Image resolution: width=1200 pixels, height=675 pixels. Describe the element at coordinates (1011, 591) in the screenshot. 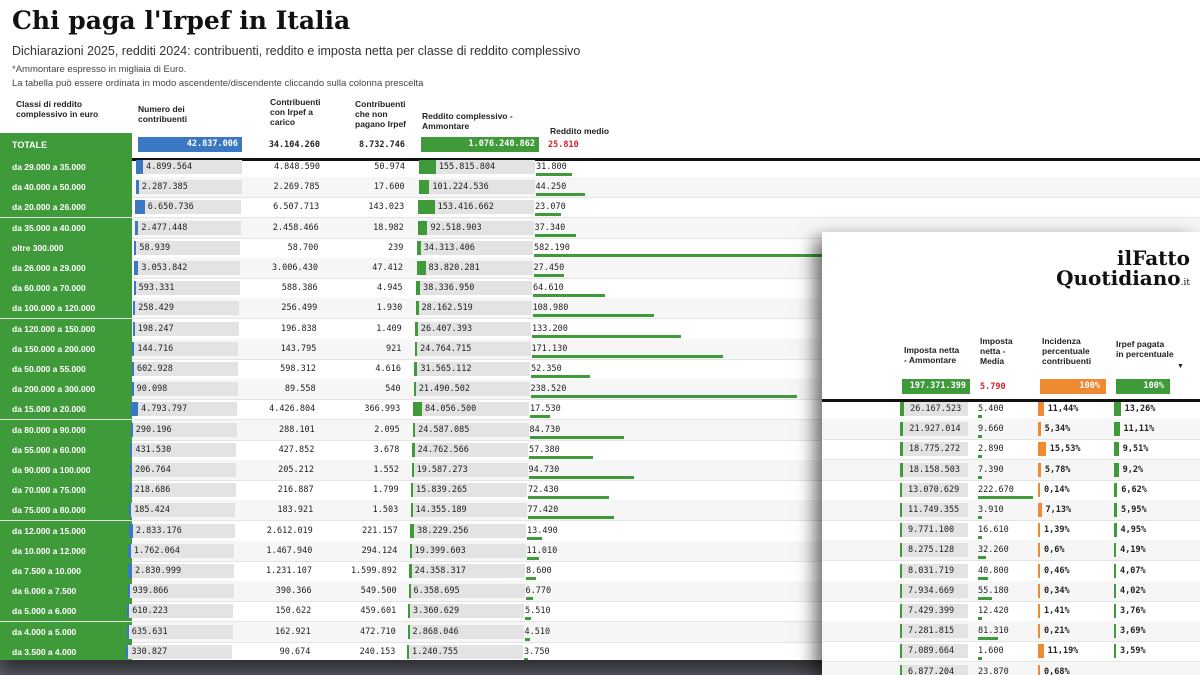

I see `inset-table-row: 7.934.669 55.180 0,34% 4,02%` at that location.